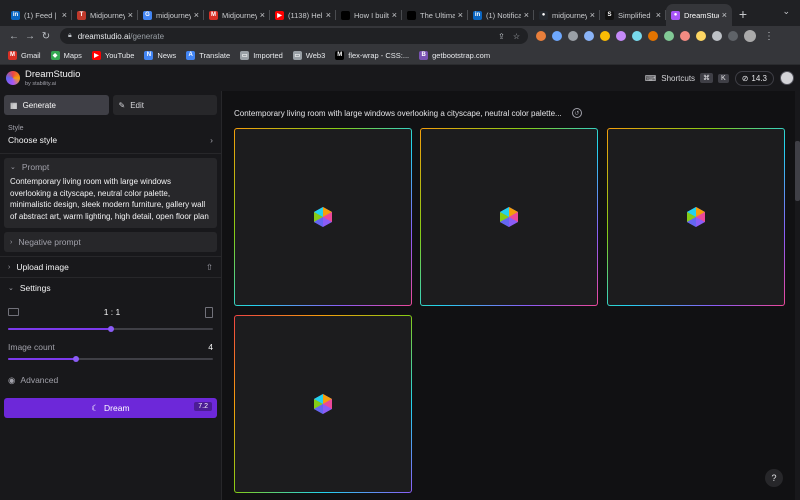 The image size is (800, 500). What do you see at coordinates (110, 408) in the screenshot?
I see `dream-button: ☾ Dream 7.2` at bounding box center [110, 408].